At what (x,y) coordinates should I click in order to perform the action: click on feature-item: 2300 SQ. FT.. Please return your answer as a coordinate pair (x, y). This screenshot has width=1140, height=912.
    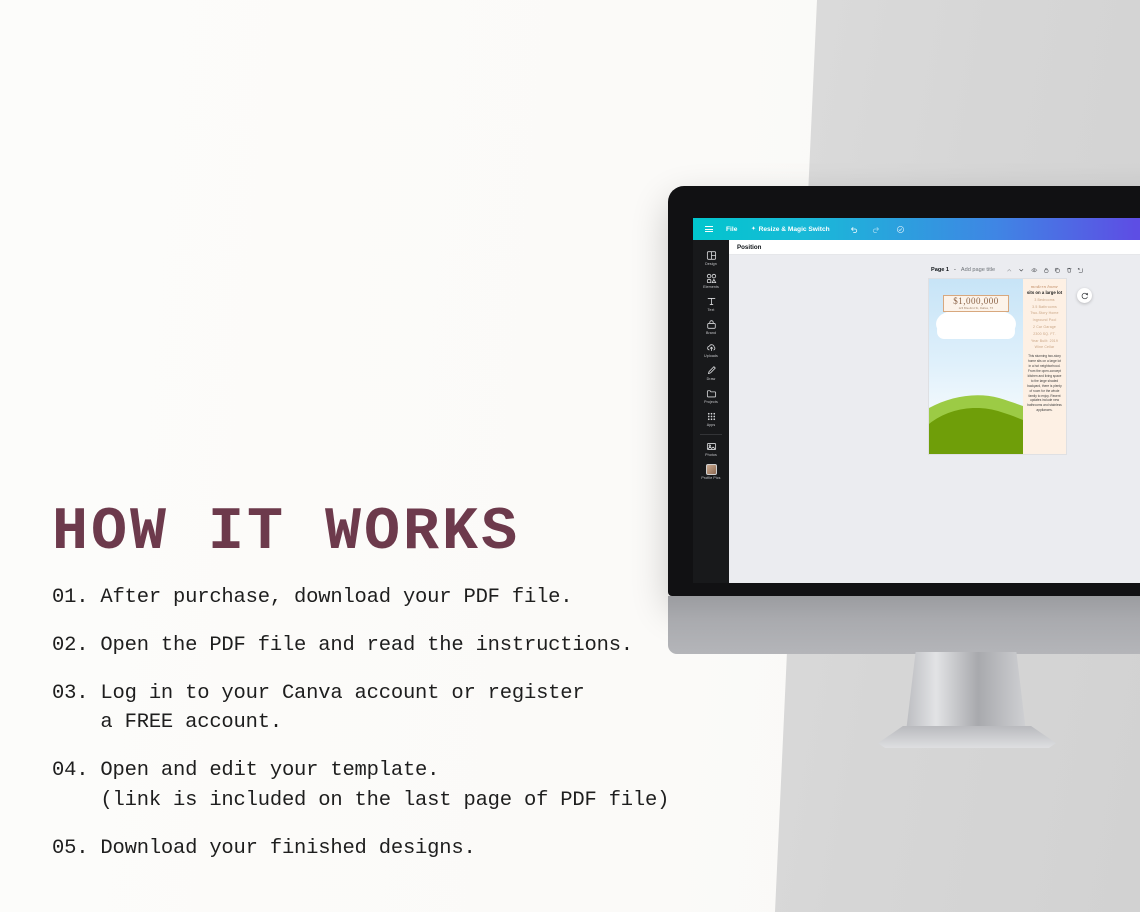
    Looking at the image, I should click on (1044, 333).